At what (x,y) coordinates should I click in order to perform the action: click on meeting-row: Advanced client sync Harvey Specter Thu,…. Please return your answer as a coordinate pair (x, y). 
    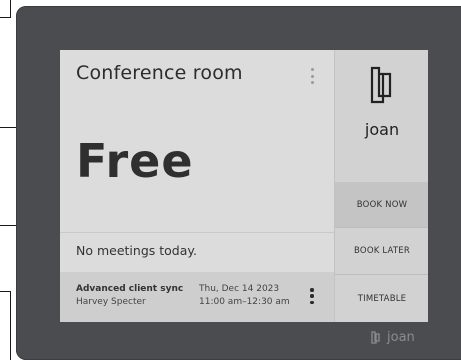
    Looking at the image, I should click on (197, 297).